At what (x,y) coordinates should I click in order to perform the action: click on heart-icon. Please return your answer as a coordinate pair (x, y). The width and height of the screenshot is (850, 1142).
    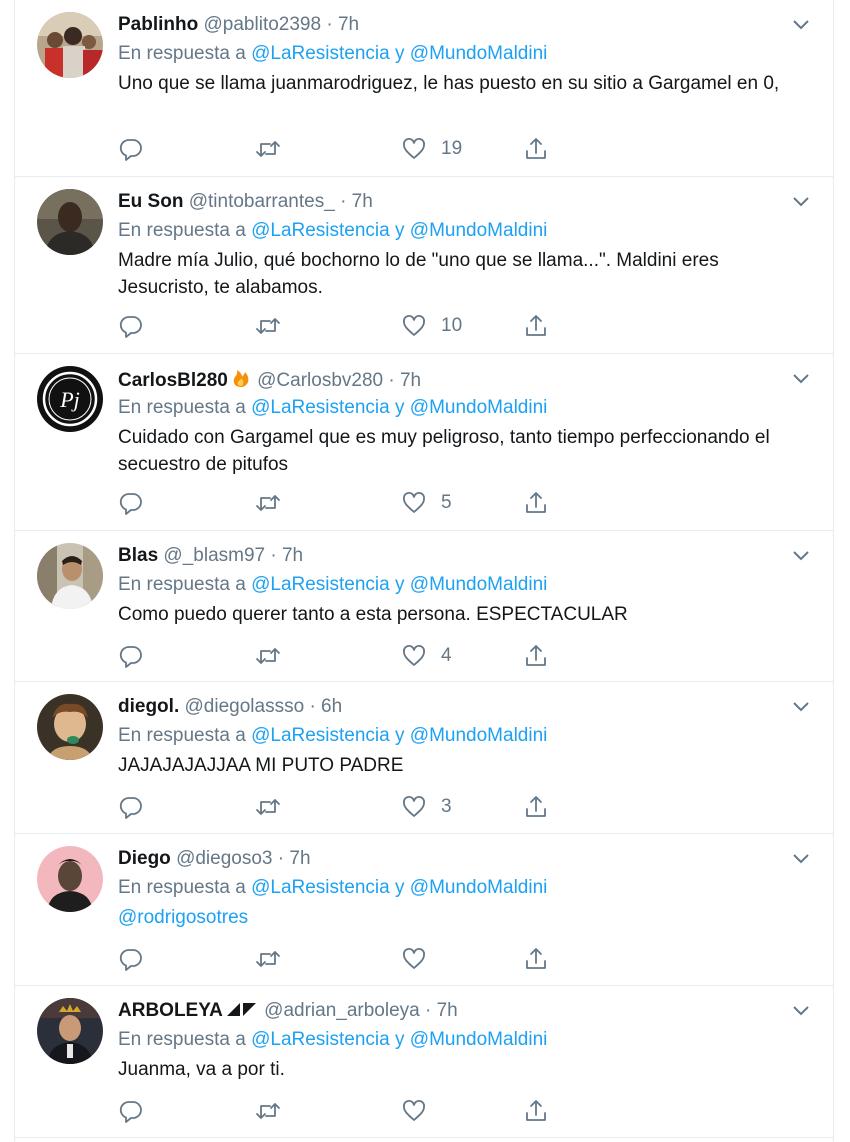
    Looking at the image, I should click on (414, 325).